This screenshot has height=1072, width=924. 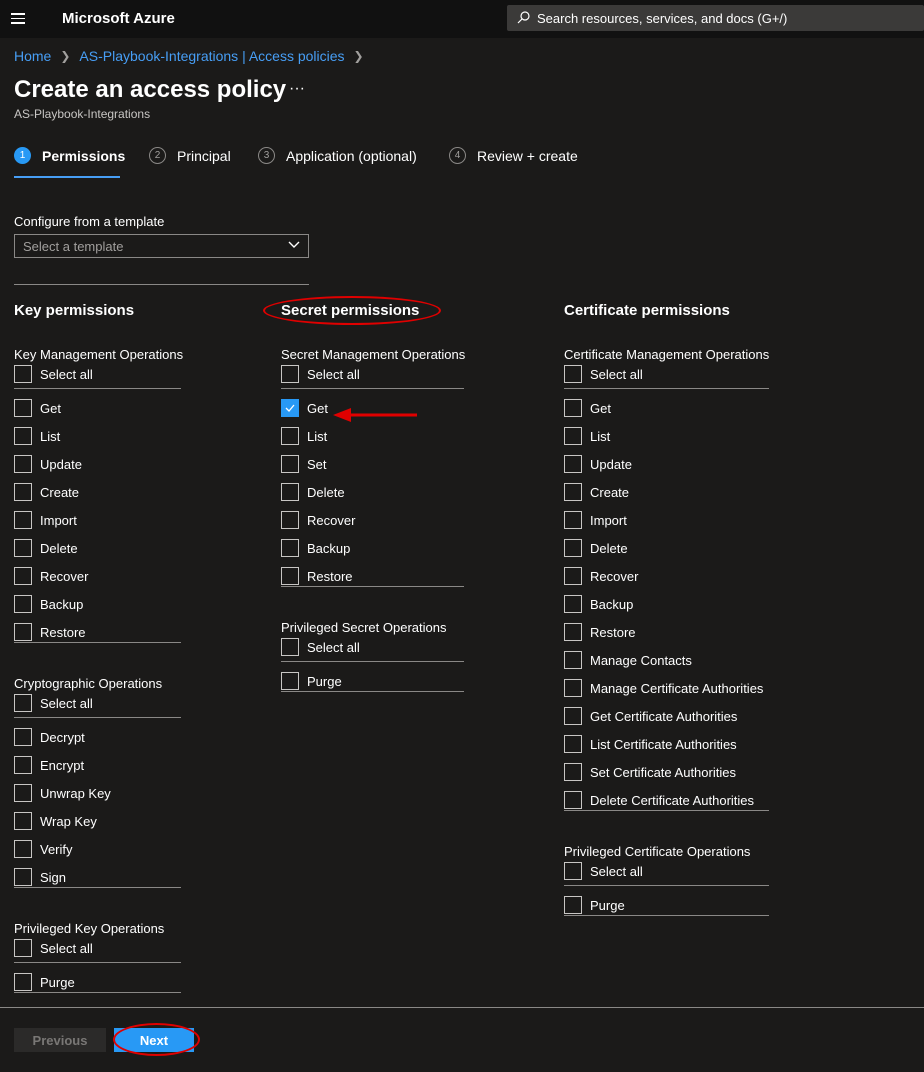 What do you see at coordinates (603, 374) in the screenshot?
I see `cert-mgmt-select-all: Select all` at bounding box center [603, 374].